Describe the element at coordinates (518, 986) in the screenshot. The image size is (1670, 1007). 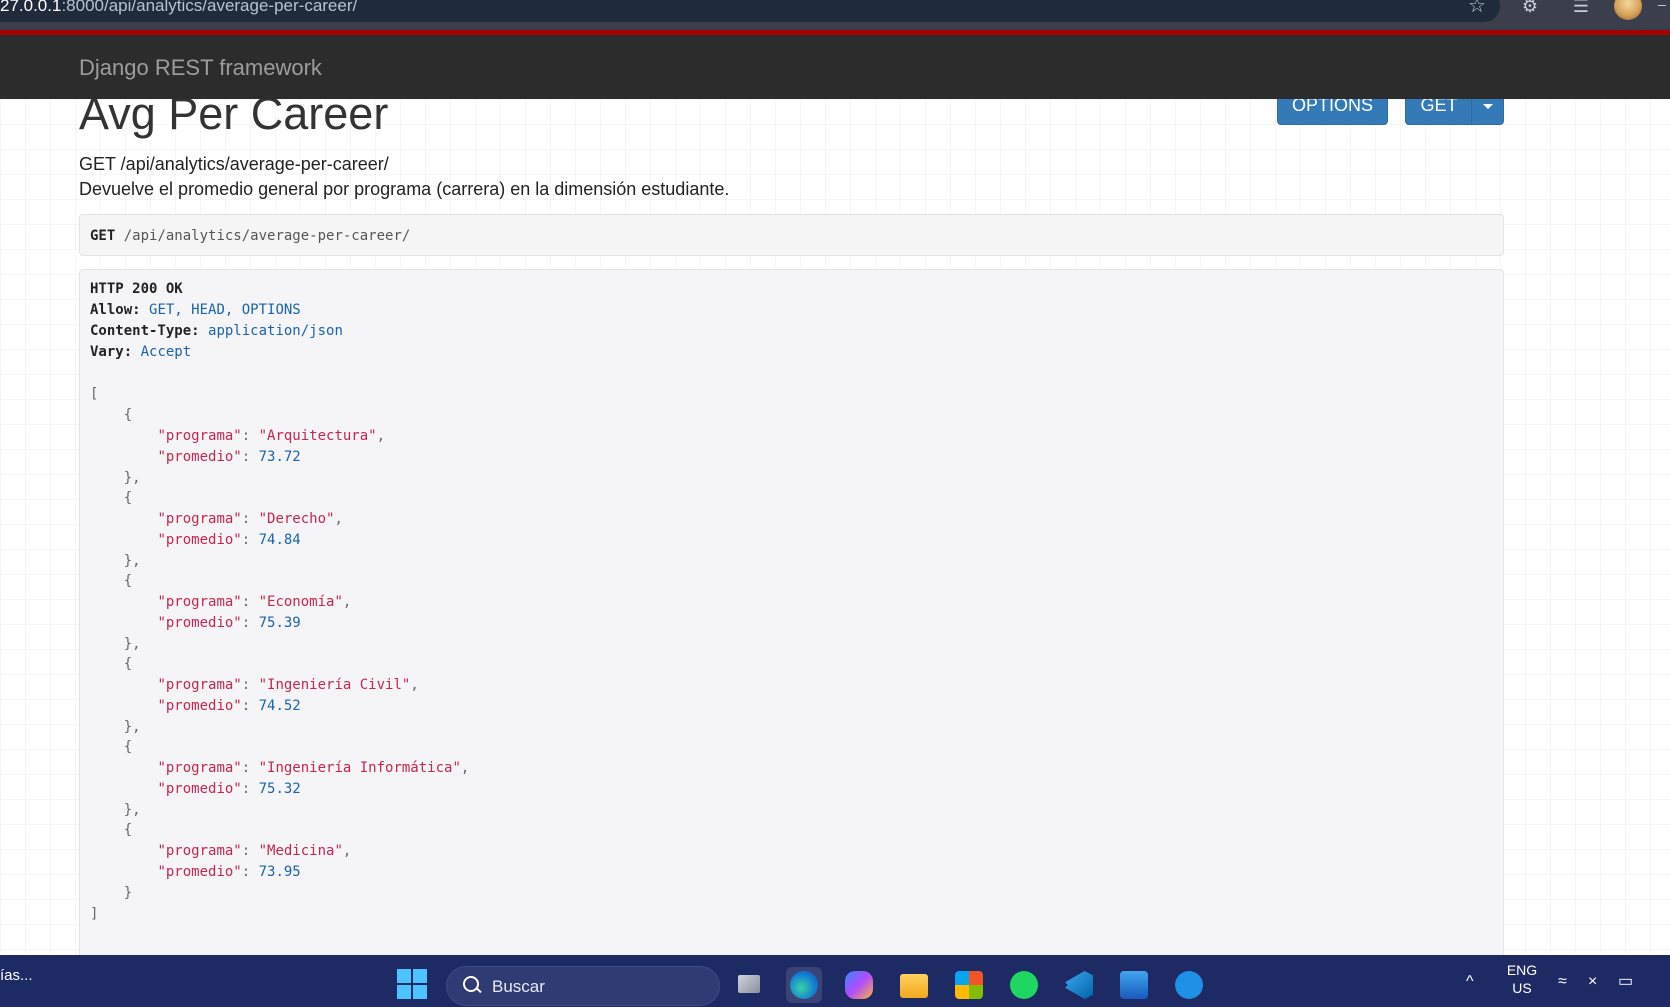
I see `search-placeholder: Buscar` at that location.